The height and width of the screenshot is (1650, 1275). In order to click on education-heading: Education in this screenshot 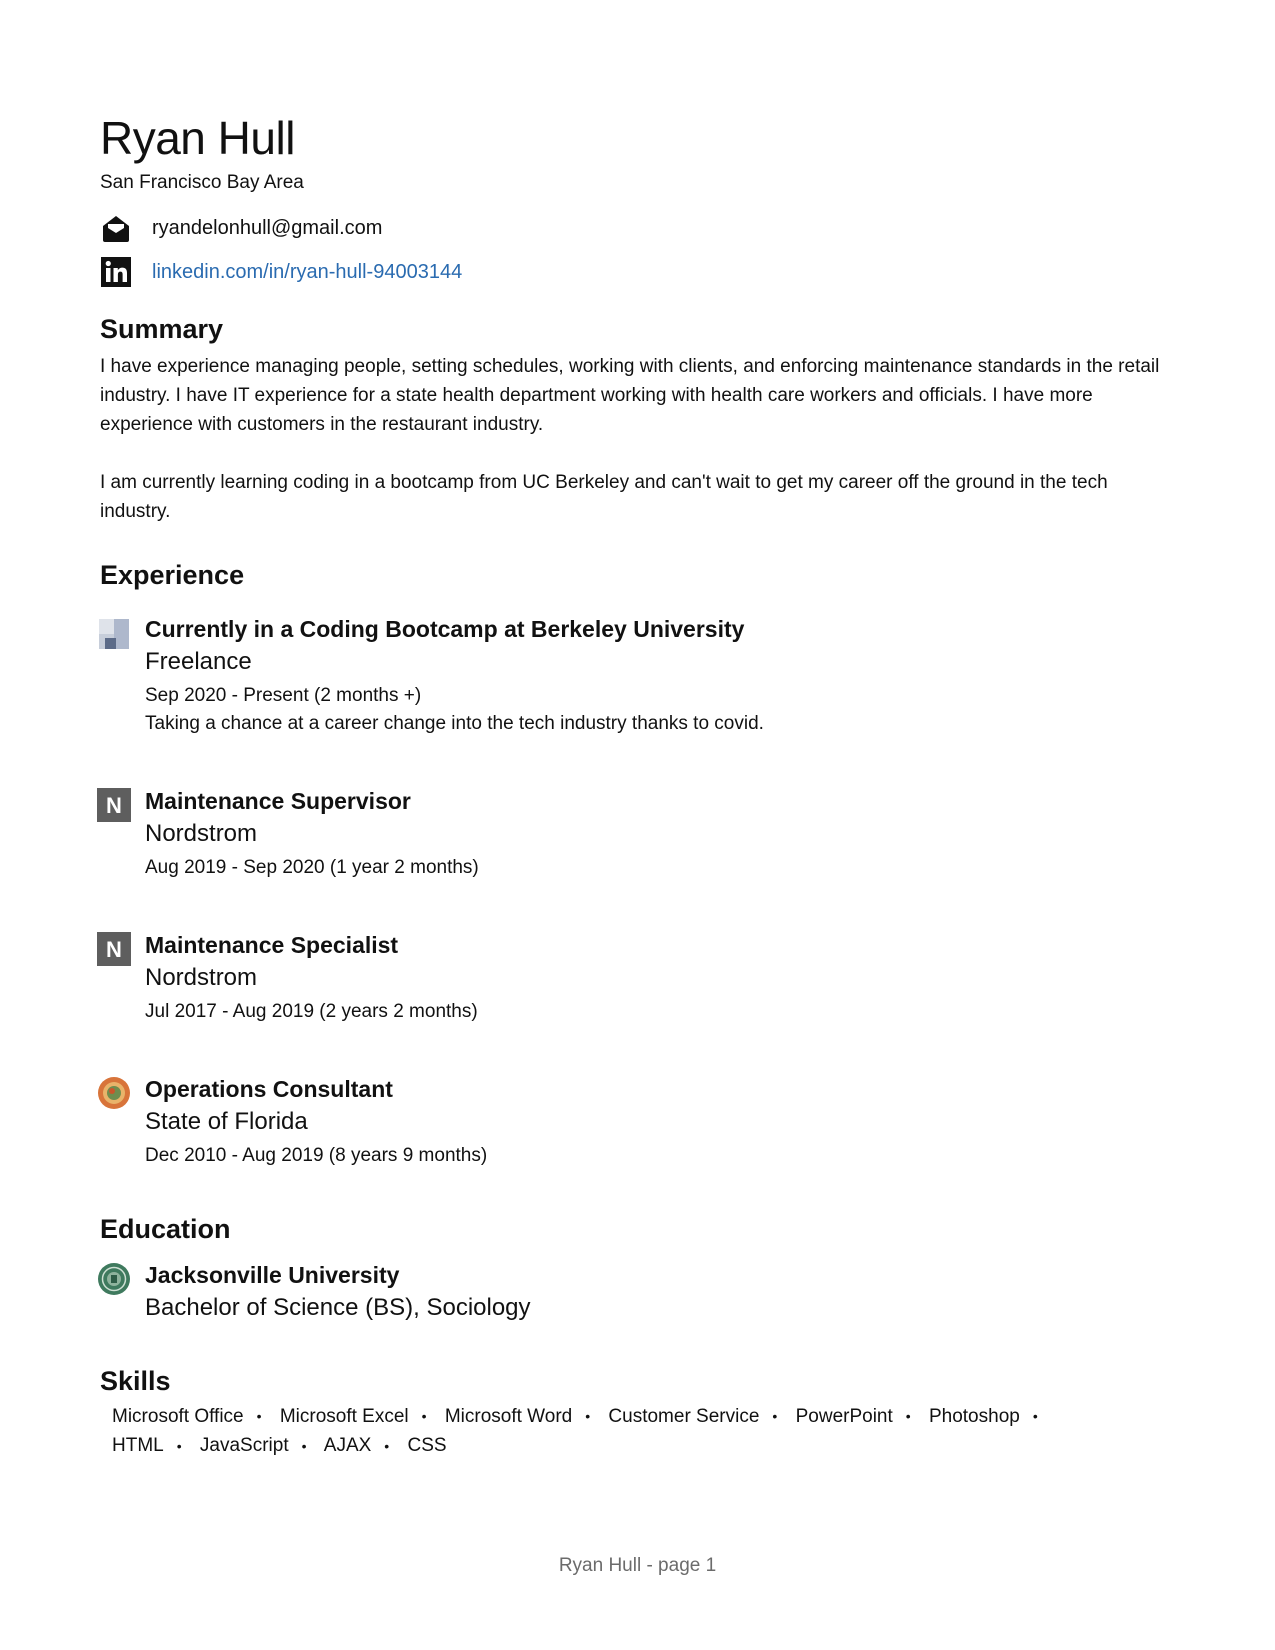, I will do `click(165, 1229)`.